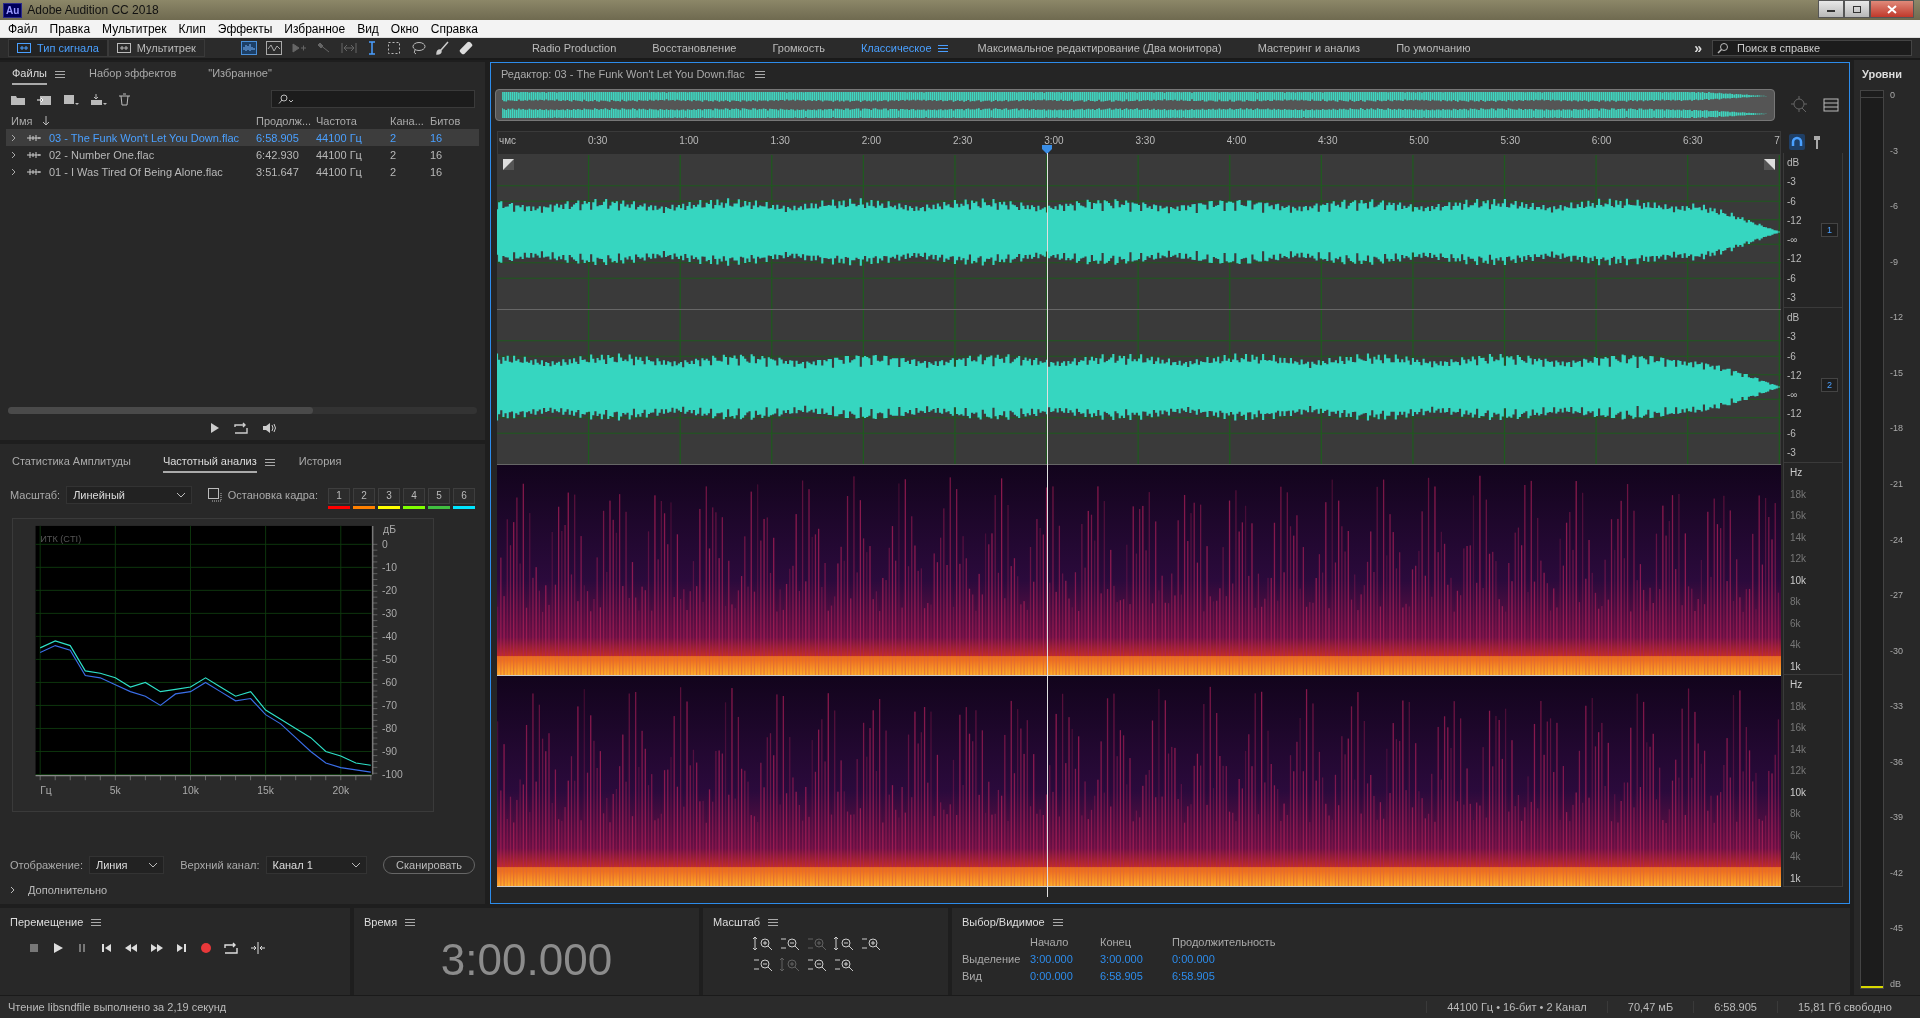 Image resolution: width=1920 pixels, height=1018 pixels. Describe the element at coordinates (157, 948) in the screenshot. I see `fast-forward-icon` at that location.